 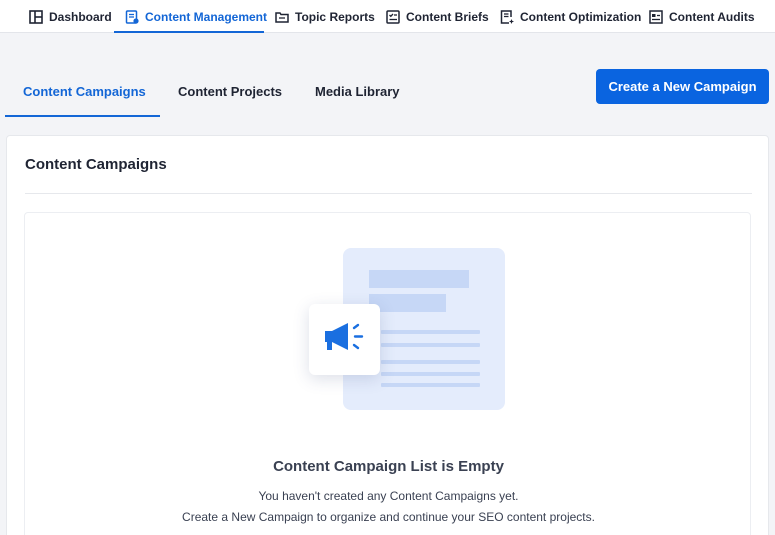 I want to click on nav-content-management: Content Management, so click(x=196, y=16).